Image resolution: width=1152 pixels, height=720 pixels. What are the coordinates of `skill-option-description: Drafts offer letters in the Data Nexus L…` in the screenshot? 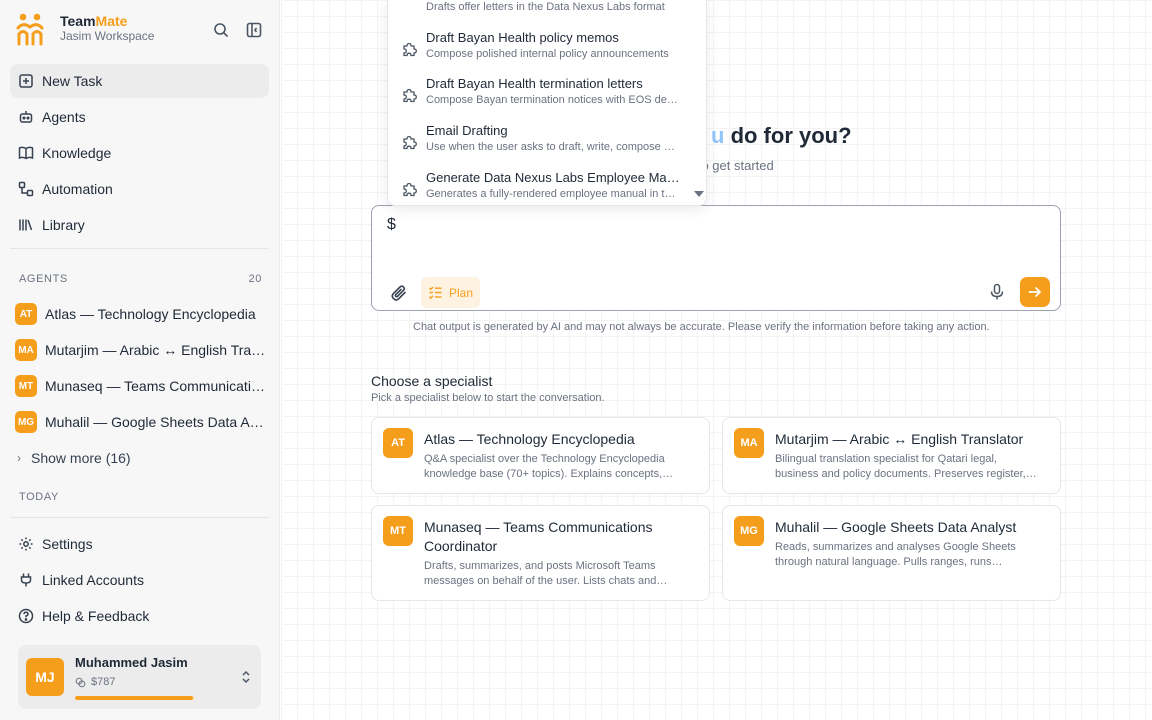 It's located at (545, 7).